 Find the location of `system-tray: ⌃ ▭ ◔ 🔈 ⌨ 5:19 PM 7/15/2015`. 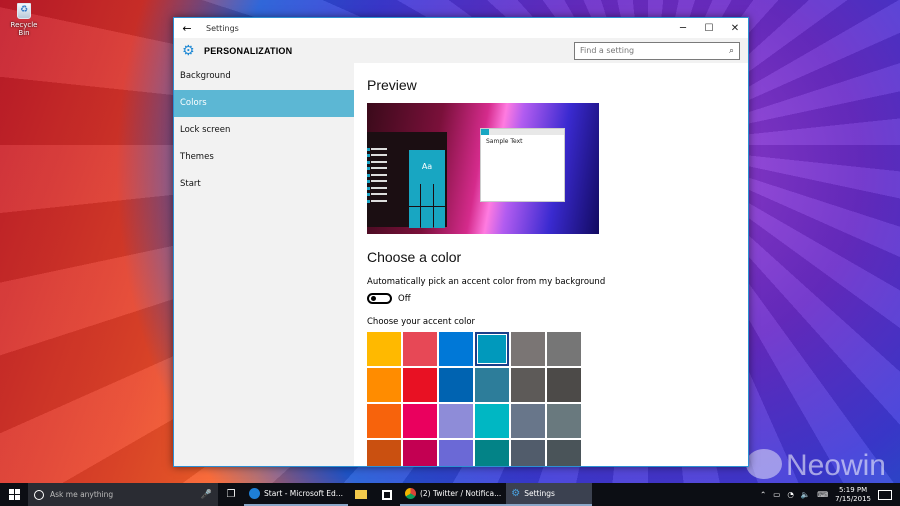

system-tray: ⌃ ▭ ◔ 🔈 ⌨ 5:19 PM 7/15/2015 is located at coordinates (830, 495).